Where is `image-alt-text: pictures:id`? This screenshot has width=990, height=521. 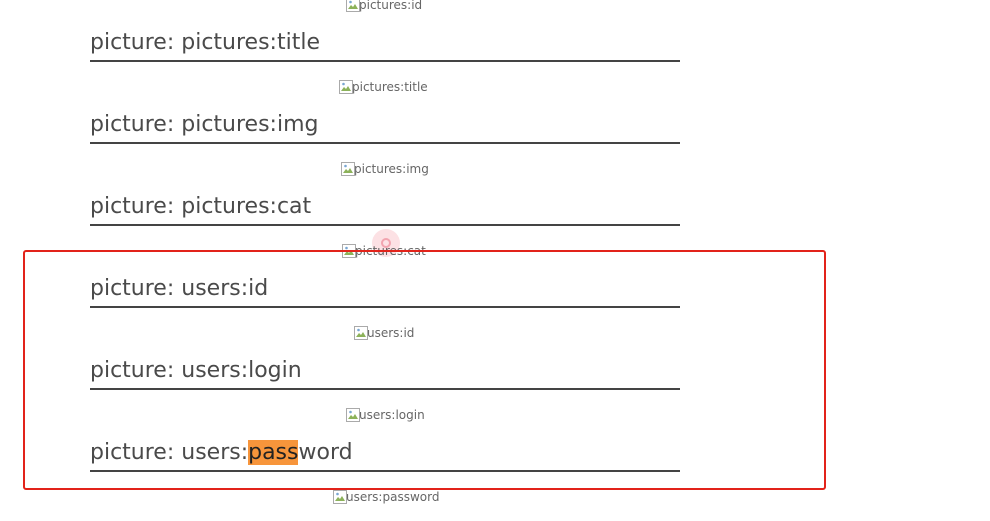 image-alt-text: pictures:id is located at coordinates (391, 6).